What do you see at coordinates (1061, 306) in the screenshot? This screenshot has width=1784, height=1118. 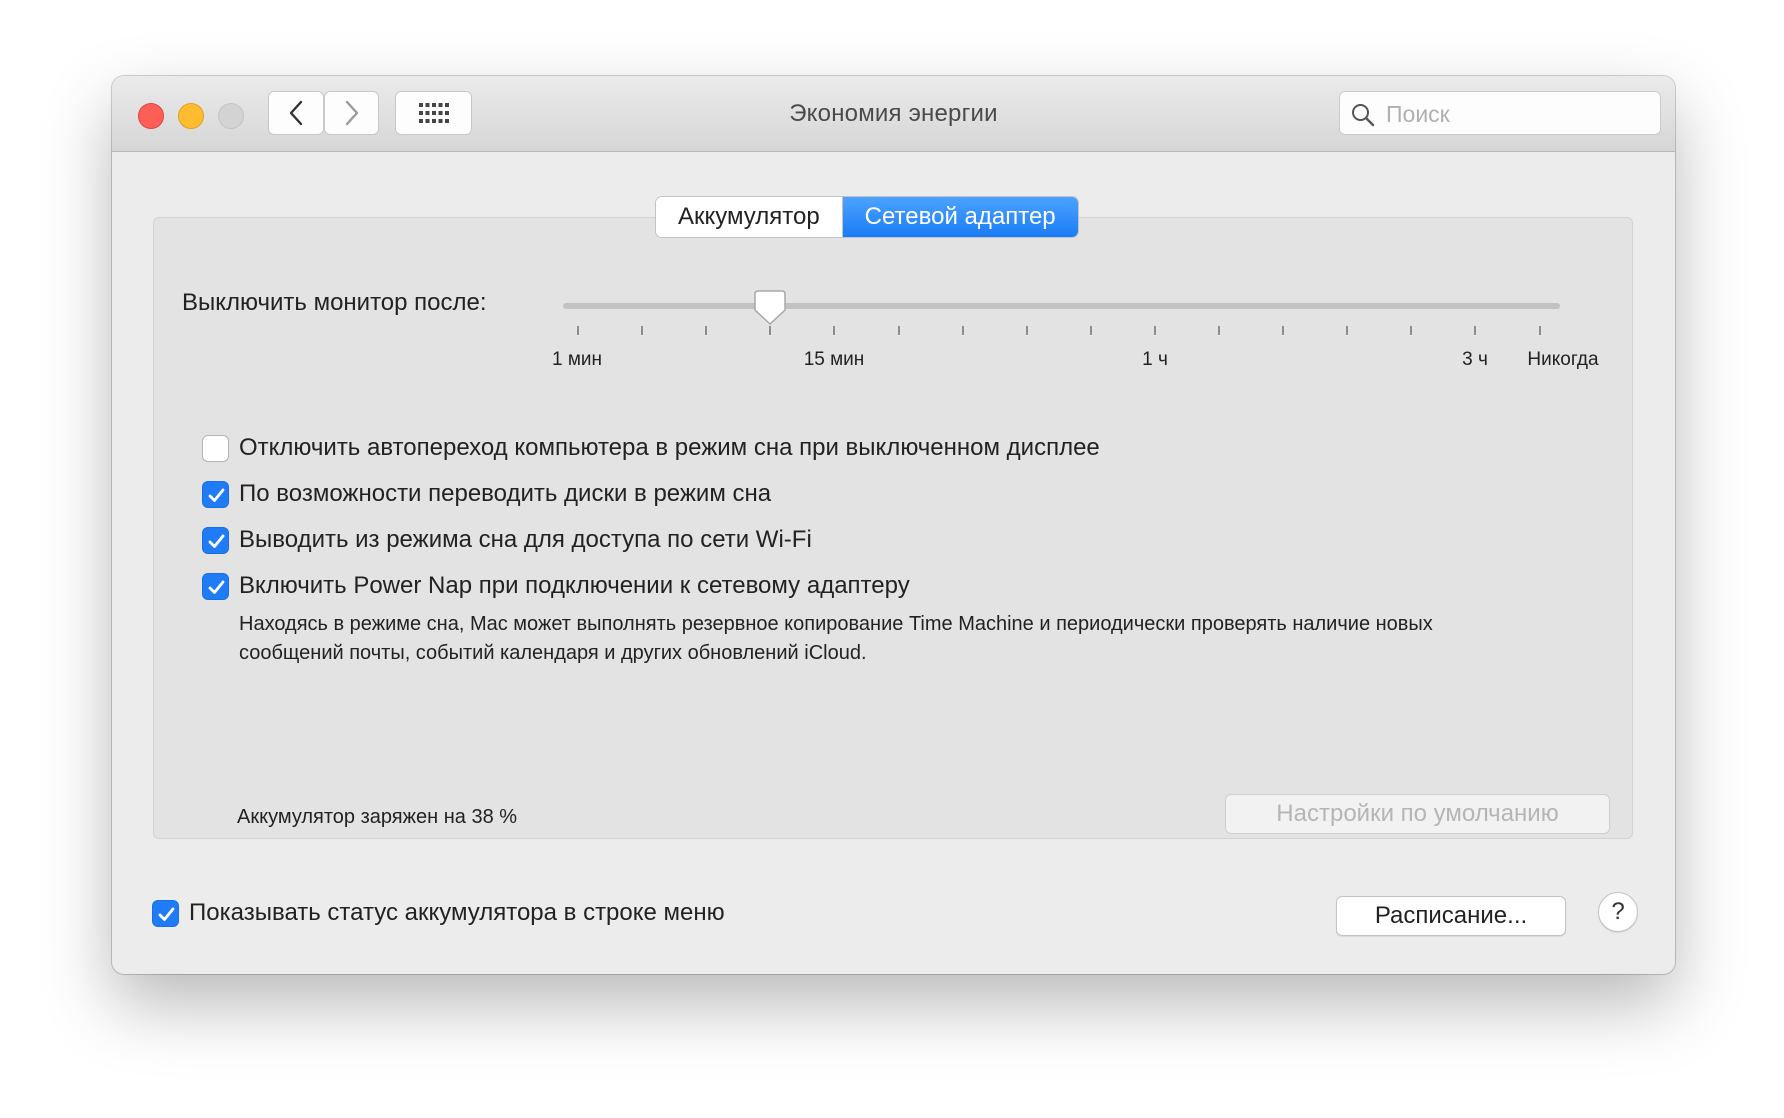 I see `display-sleep-slider` at bounding box center [1061, 306].